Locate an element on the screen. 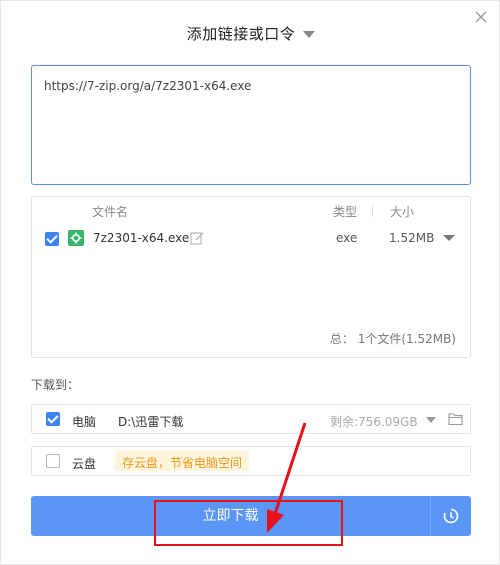 The width and height of the screenshot is (500, 565). file-checkbox is located at coordinates (52, 239).